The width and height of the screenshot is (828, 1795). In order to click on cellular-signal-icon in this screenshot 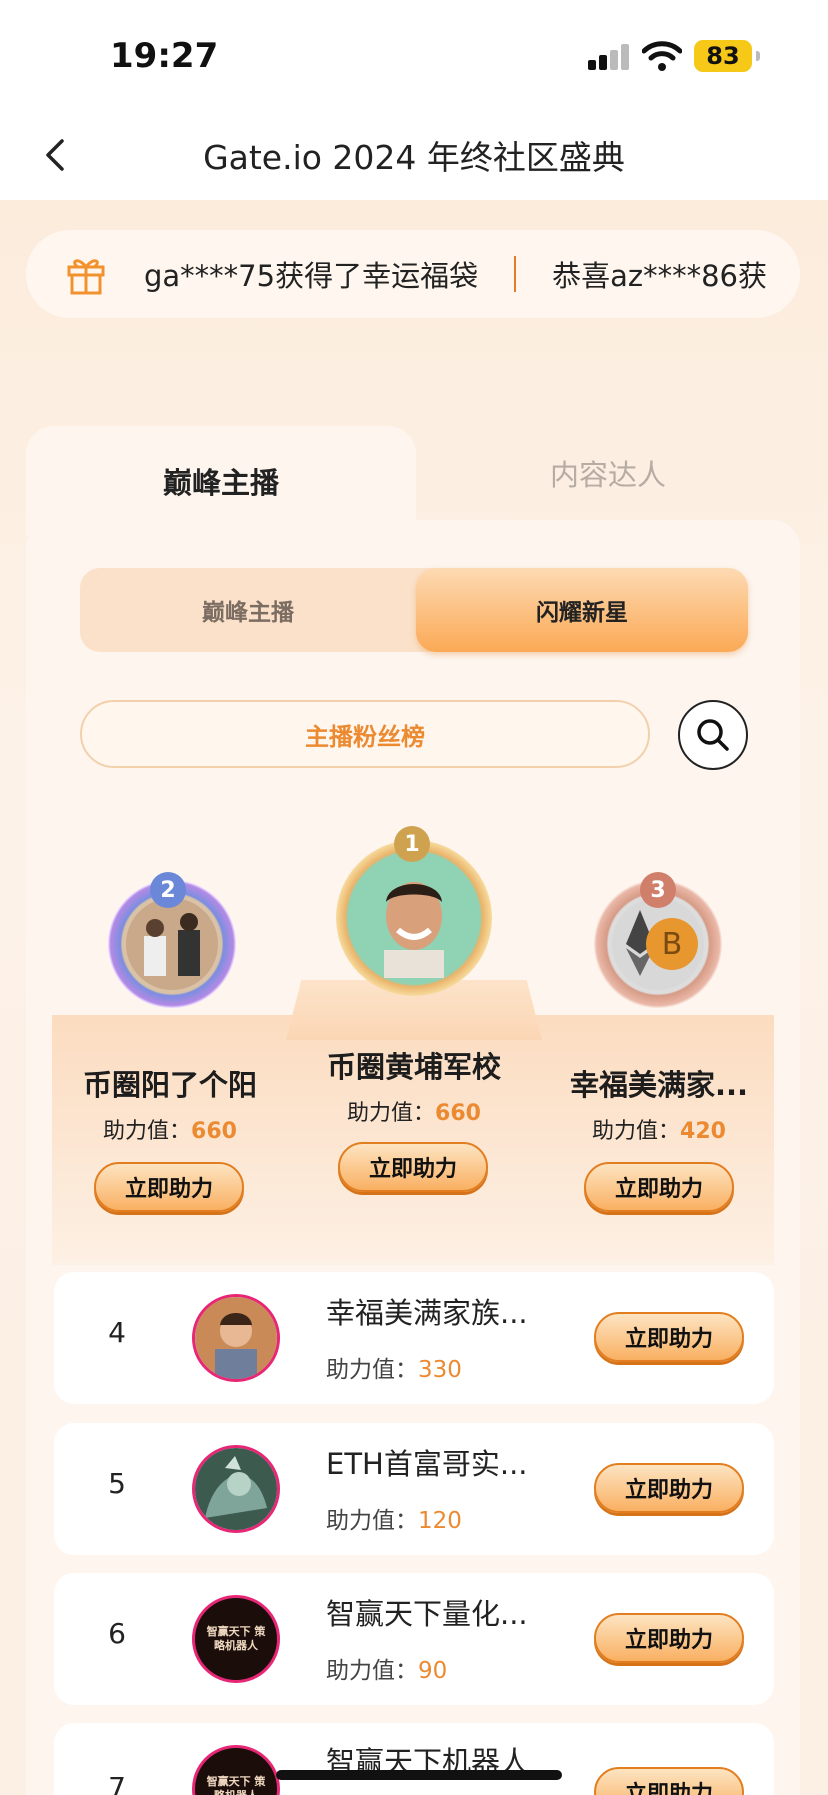, I will do `click(609, 57)`.